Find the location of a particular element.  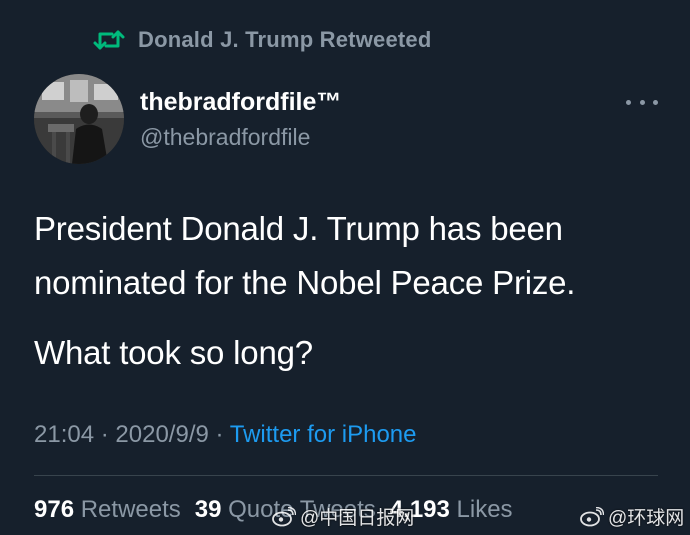

watermark: @中国日报网 is located at coordinates (343, 516).